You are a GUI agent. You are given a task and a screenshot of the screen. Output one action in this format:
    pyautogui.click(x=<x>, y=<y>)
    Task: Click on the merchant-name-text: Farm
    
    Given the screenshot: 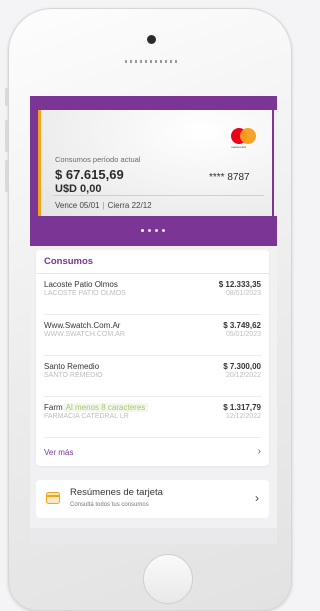 What is the action you would take?
    pyautogui.click(x=53, y=407)
    